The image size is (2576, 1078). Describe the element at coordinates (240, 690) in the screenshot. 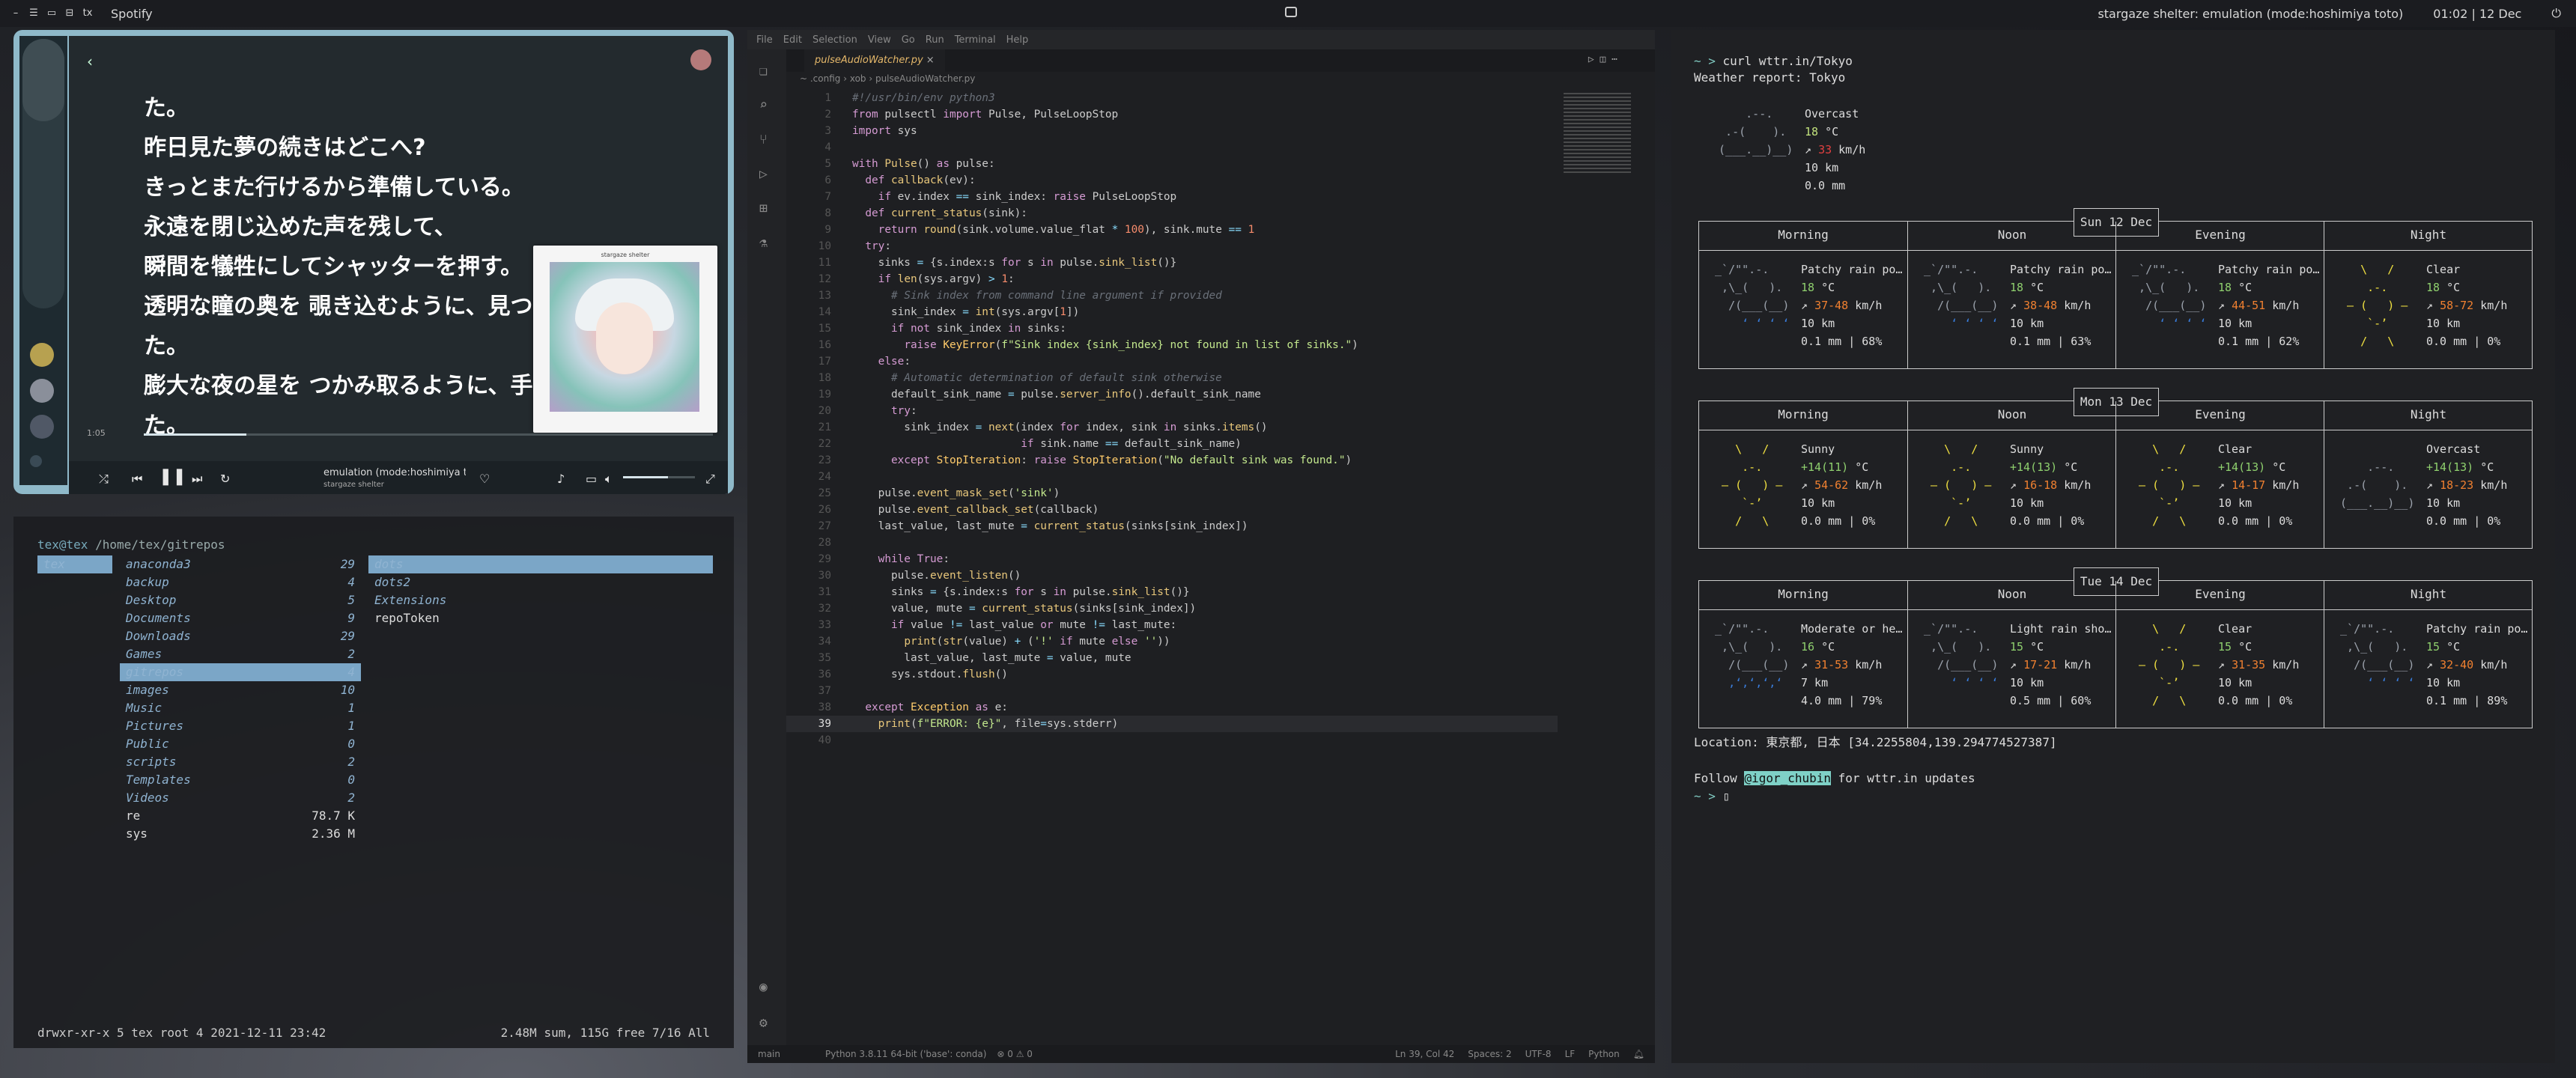

I see `file-entry: images 10` at that location.